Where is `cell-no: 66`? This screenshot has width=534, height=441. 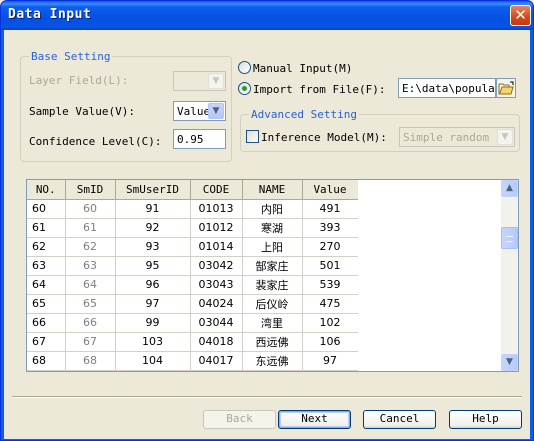 cell-no: 66 is located at coordinates (46, 323).